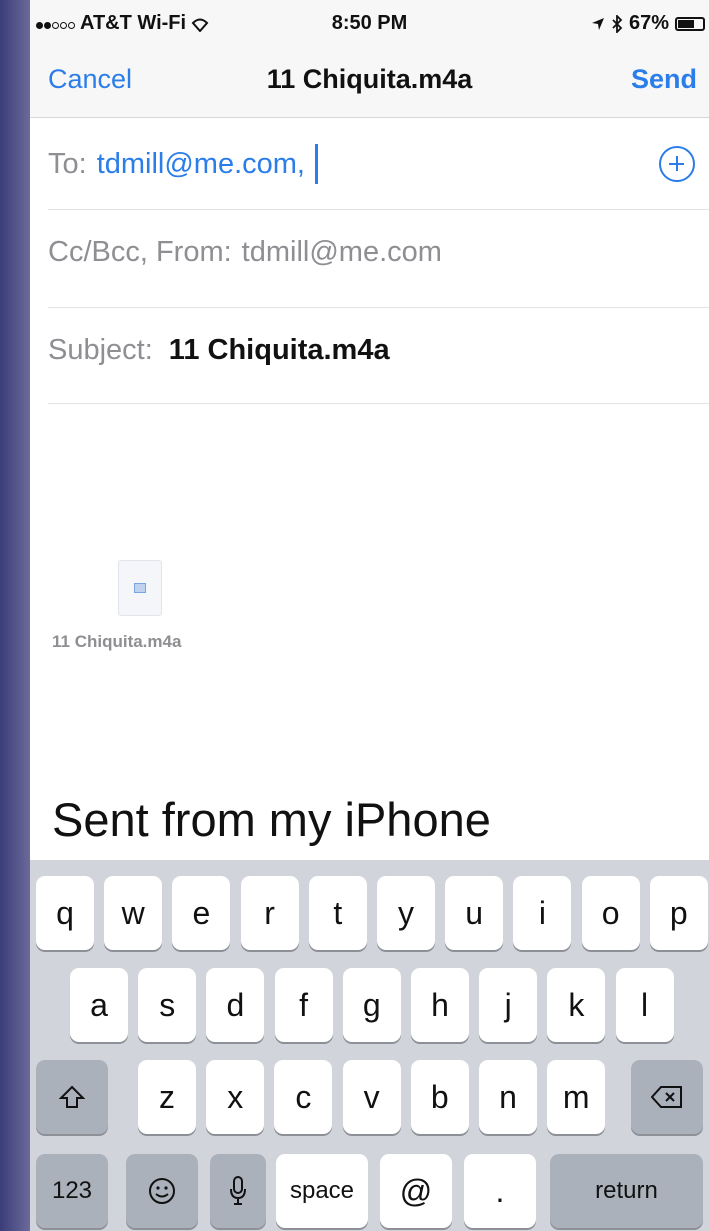 Image resolution: width=709 pixels, height=1231 pixels. I want to click on key-v: v, so click(371, 1097).